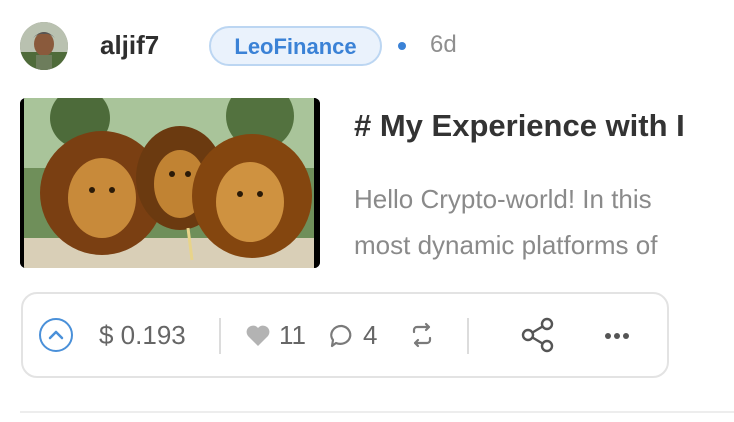 The width and height of the screenshot is (734, 422). Describe the element at coordinates (506, 245) in the screenshot. I see `excerpt-line: most dynamic platforms of` at that location.